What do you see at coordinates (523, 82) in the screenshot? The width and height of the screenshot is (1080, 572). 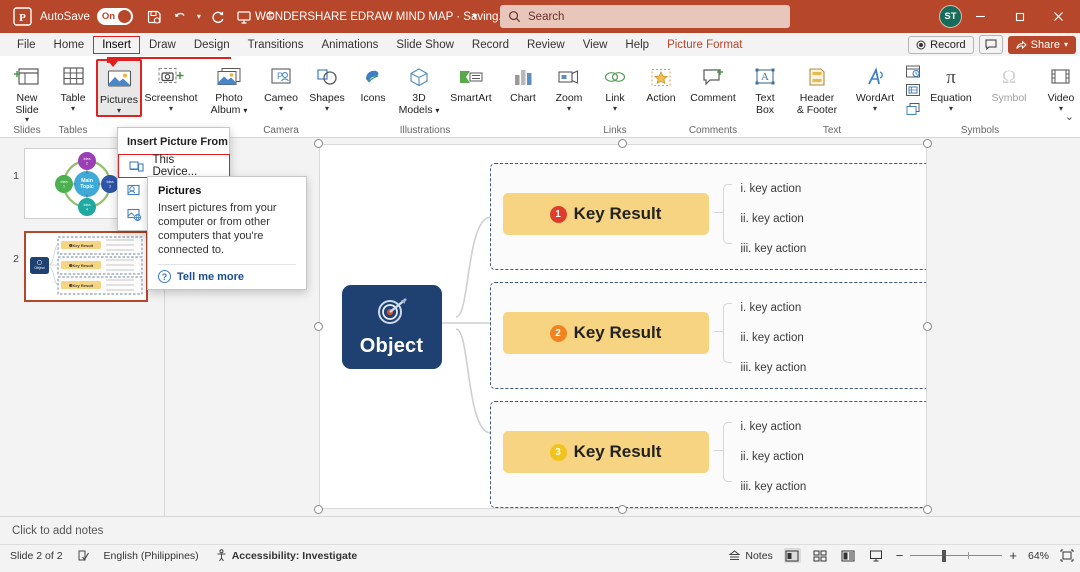 I see `chart-button: Chart` at bounding box center [523, 82].